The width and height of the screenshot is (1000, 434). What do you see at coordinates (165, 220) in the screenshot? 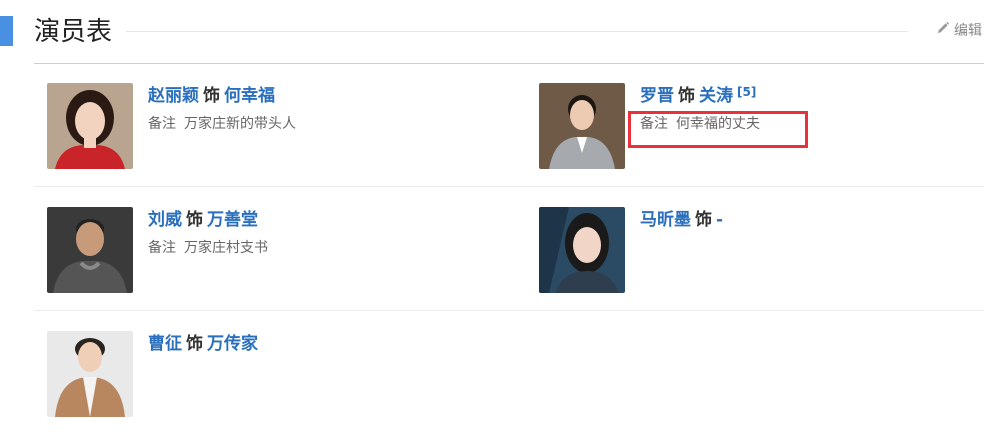
I see `actor-name-link: 刘威` at bounding box center [165, 220].